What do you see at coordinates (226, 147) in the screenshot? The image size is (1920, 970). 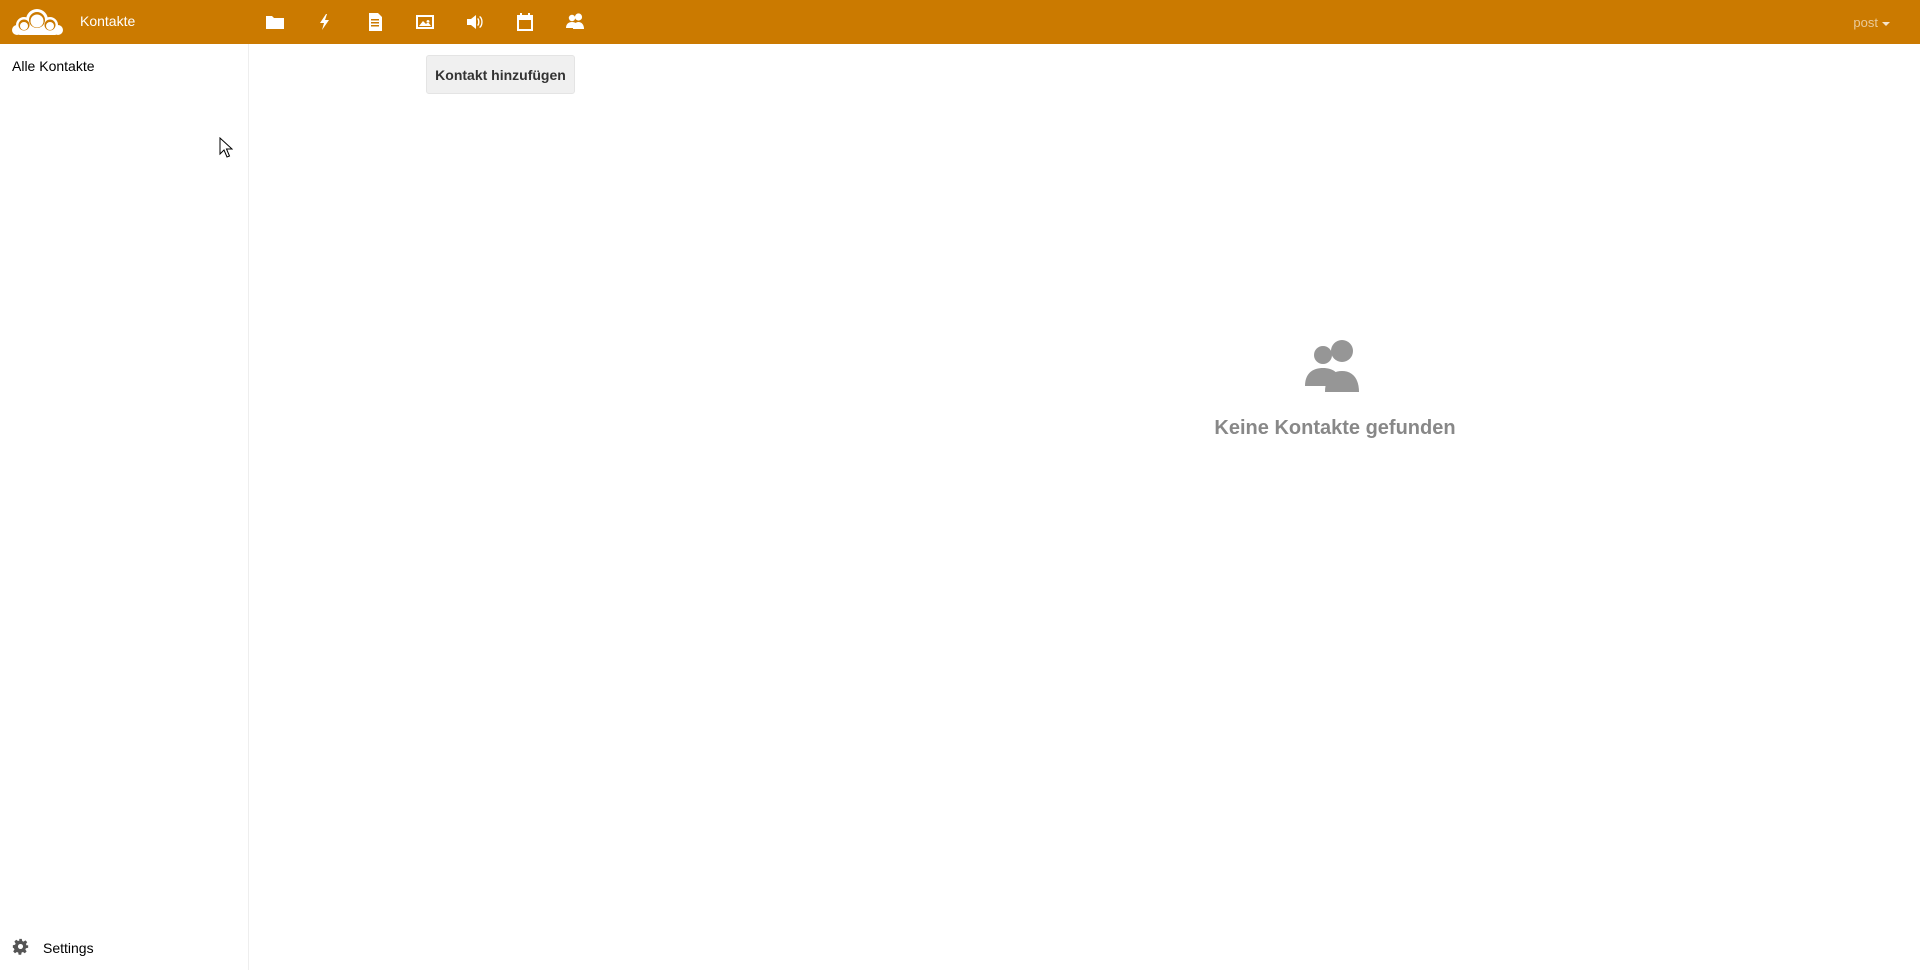 I see `mouse-cursor-icon` at bounding box center [226, 147].